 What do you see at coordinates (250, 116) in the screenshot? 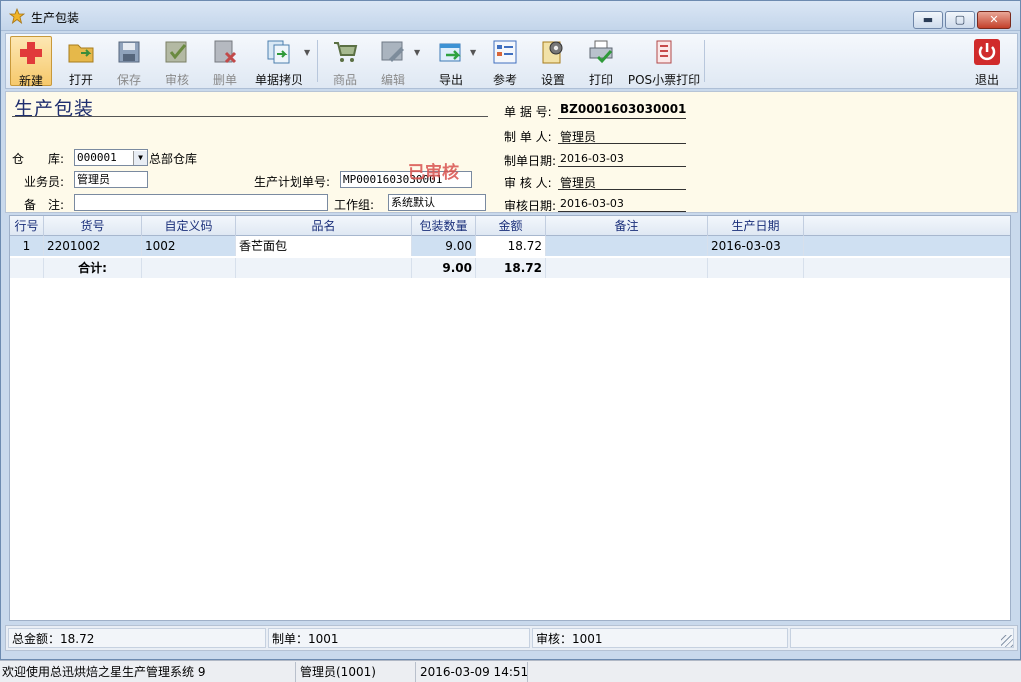
I see `title-underline` at bounding box center [250, 116].